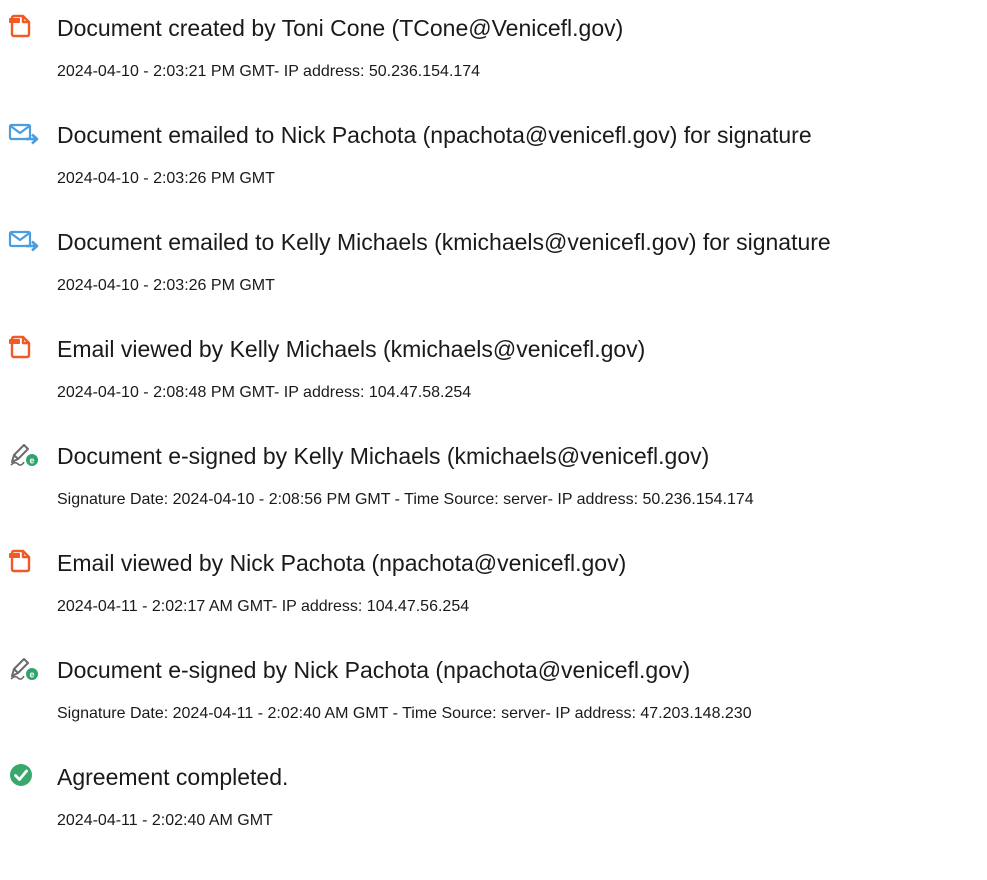 The width and height of the screenshot is (987, 880). What do you see at coordinates (165, 820) in the screenshot?
I see `event-detail: 2024-04-11 - 2:02:40 AM GMT` at bounding box center [165, 820].